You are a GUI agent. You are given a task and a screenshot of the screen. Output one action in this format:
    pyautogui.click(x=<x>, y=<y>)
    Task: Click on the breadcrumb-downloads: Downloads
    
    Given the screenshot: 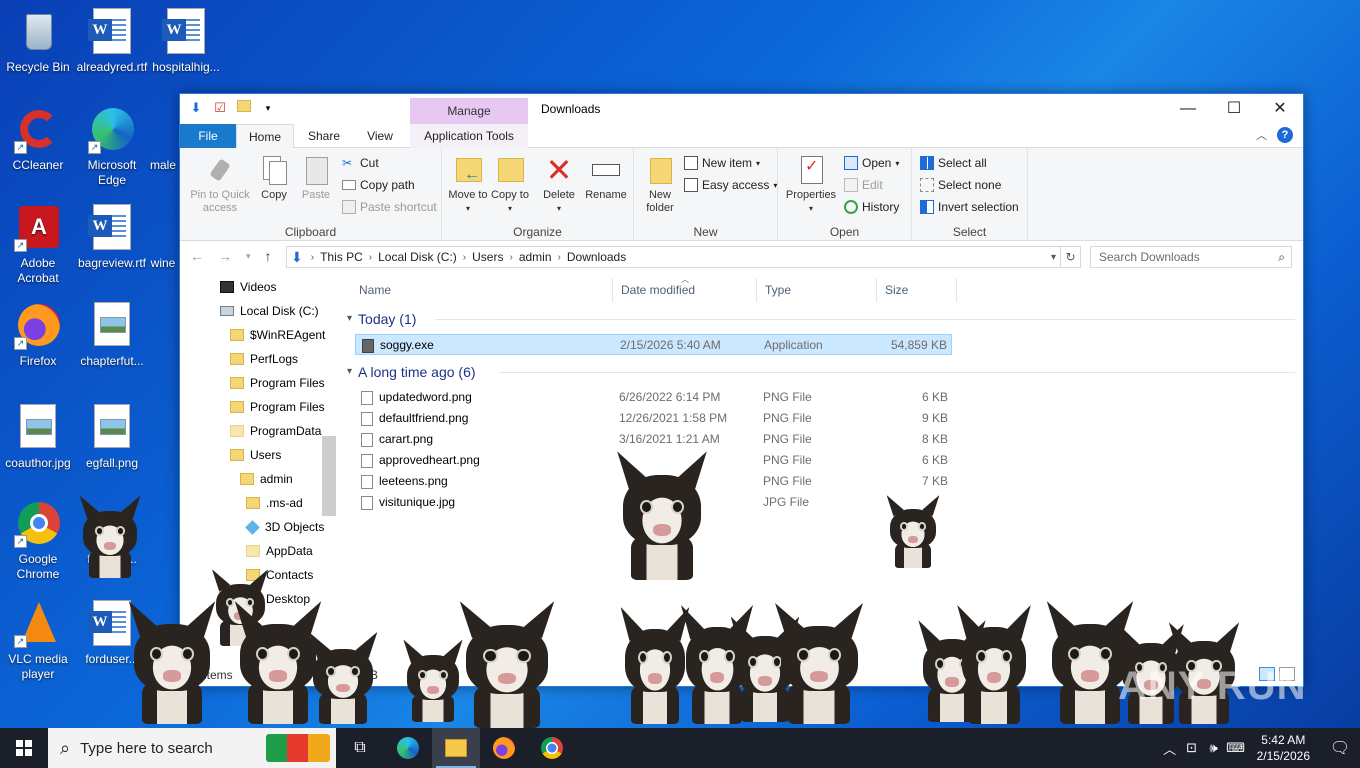 What is the action you would take?
    pyautogui.click(x=596, y=257)
    